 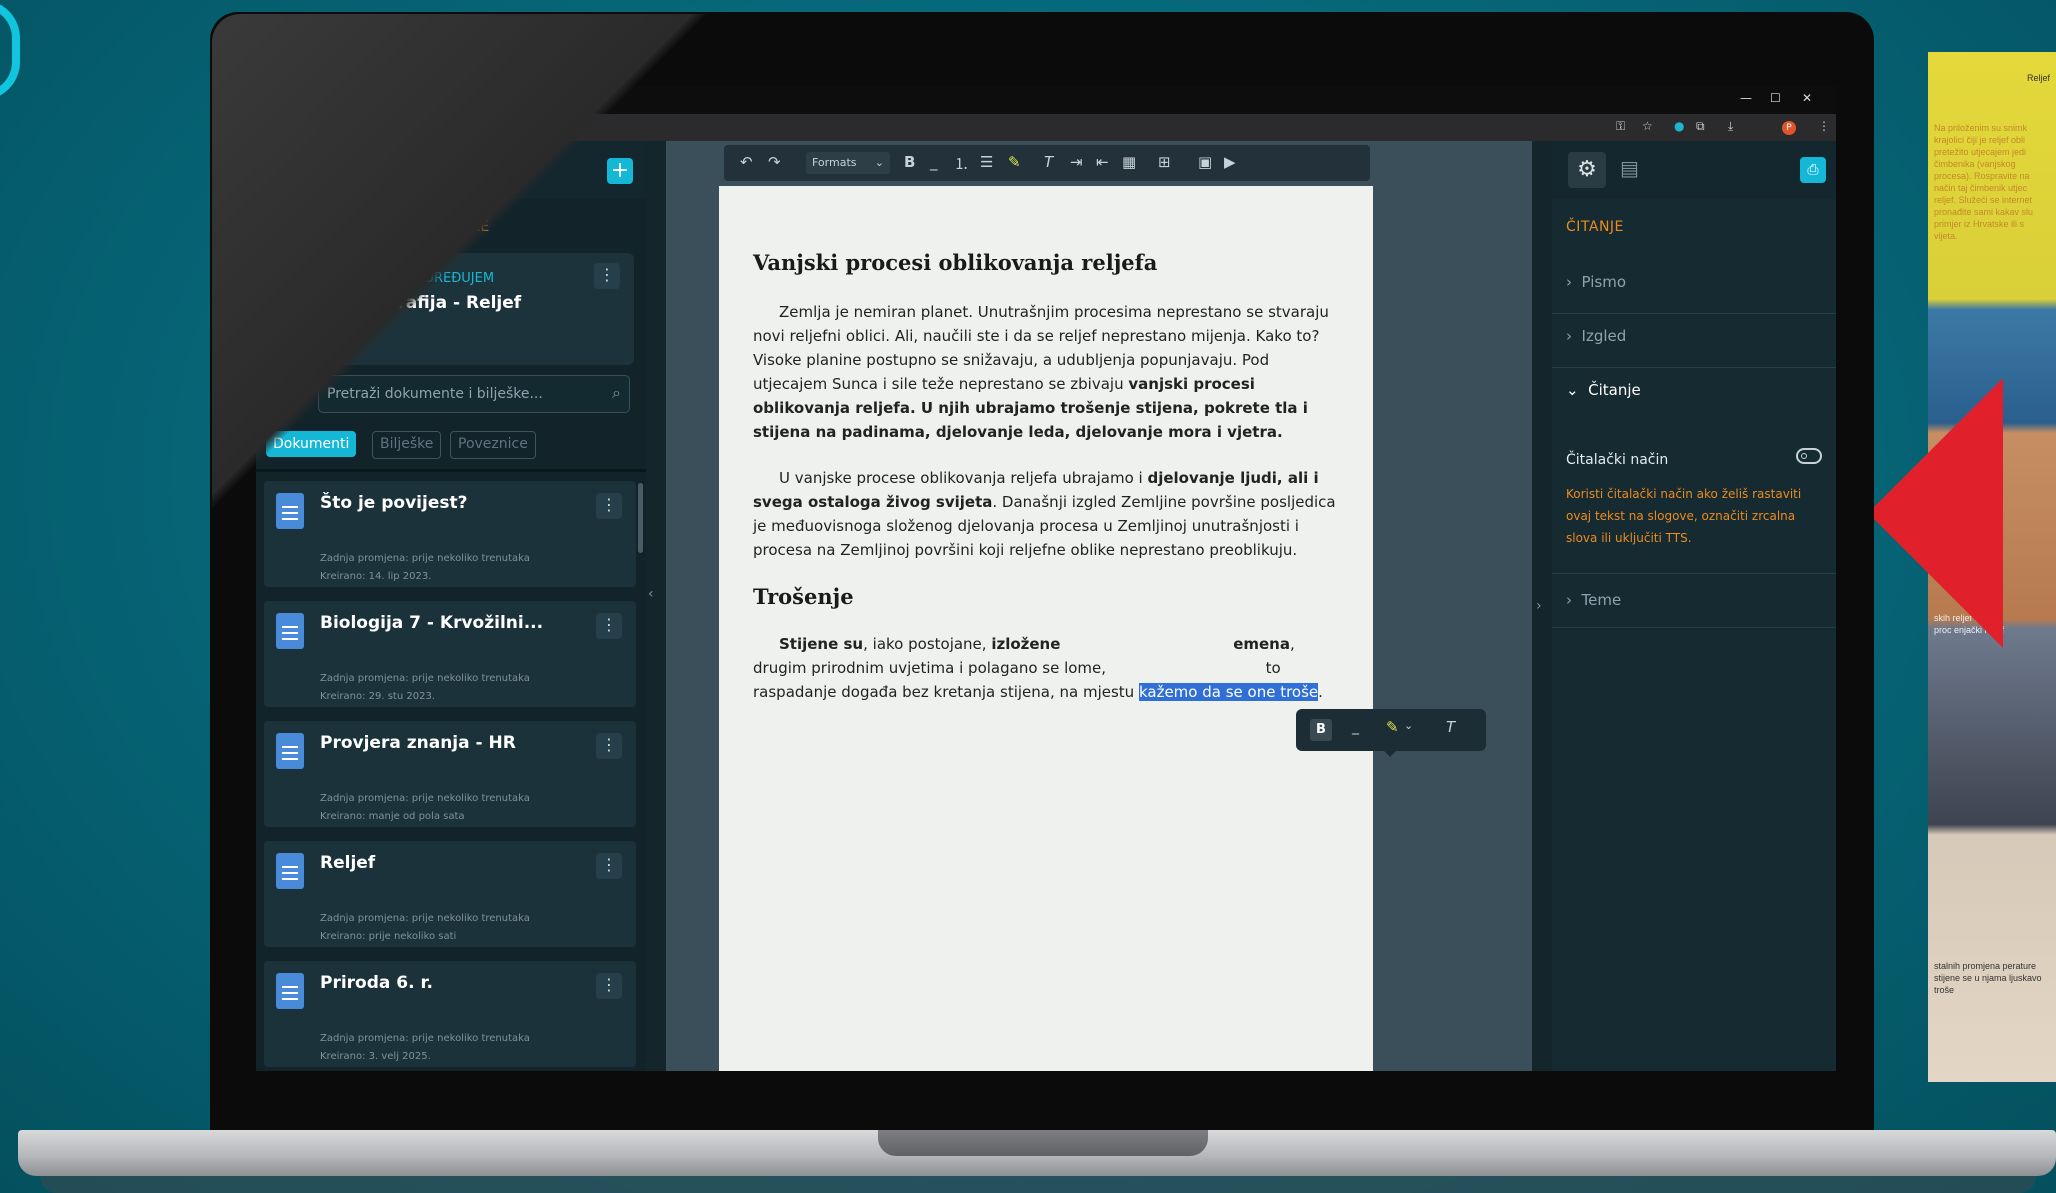 I want to click on reading-mode-toggle, so click(x=1809, y=456).